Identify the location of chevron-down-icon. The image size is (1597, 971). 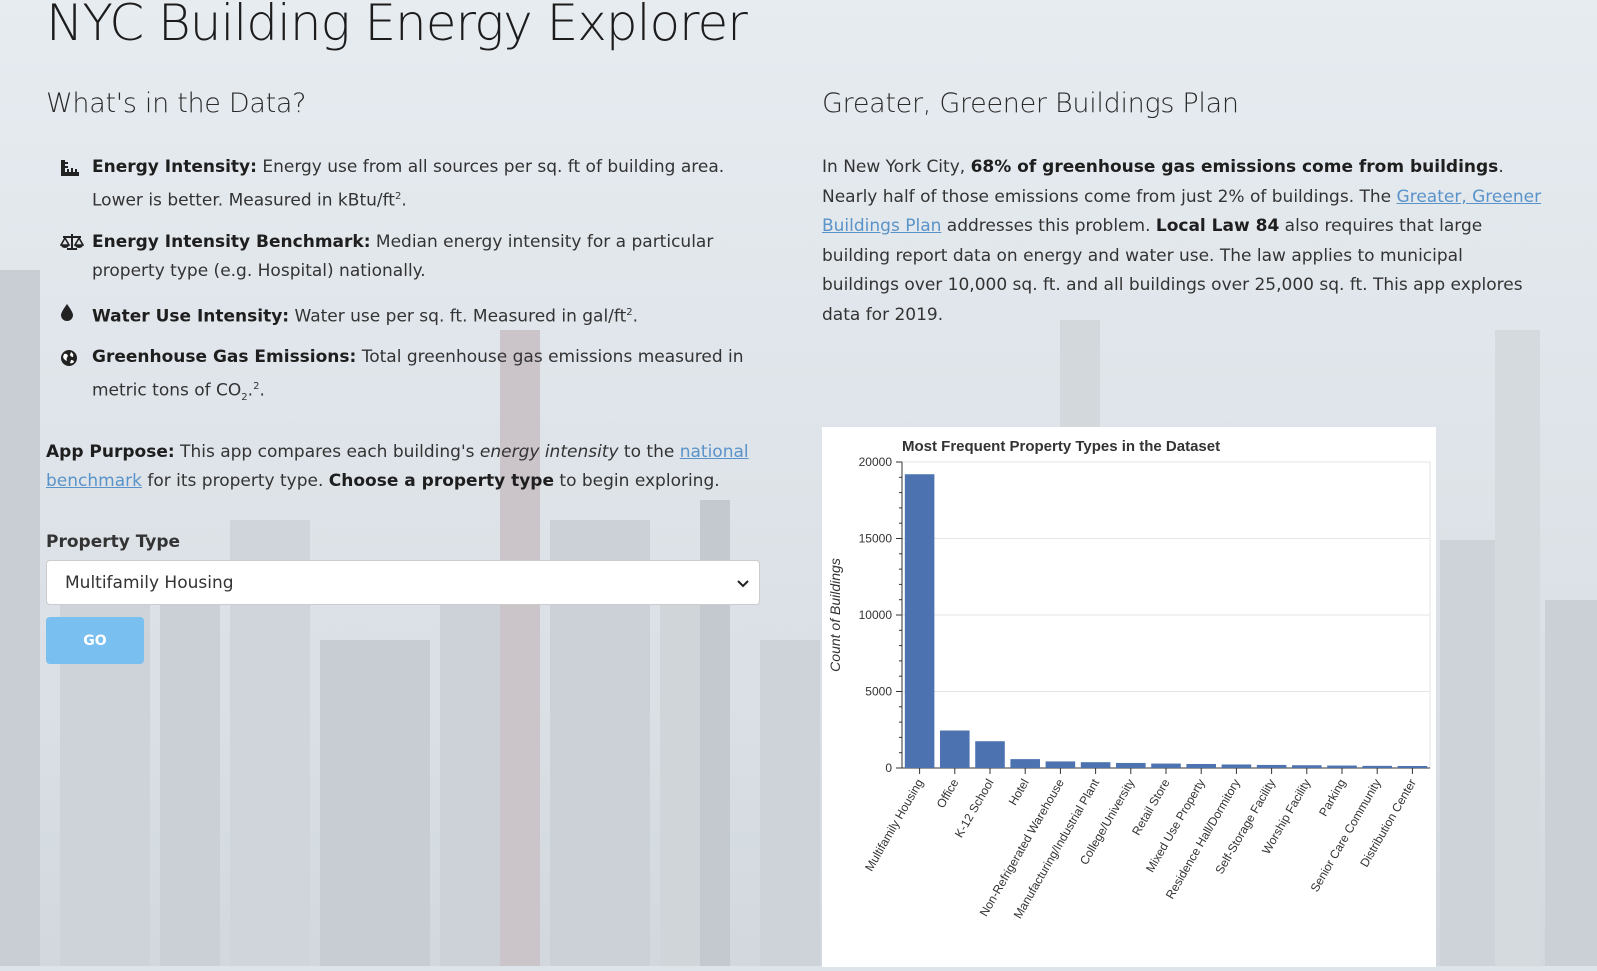
(743, 583).